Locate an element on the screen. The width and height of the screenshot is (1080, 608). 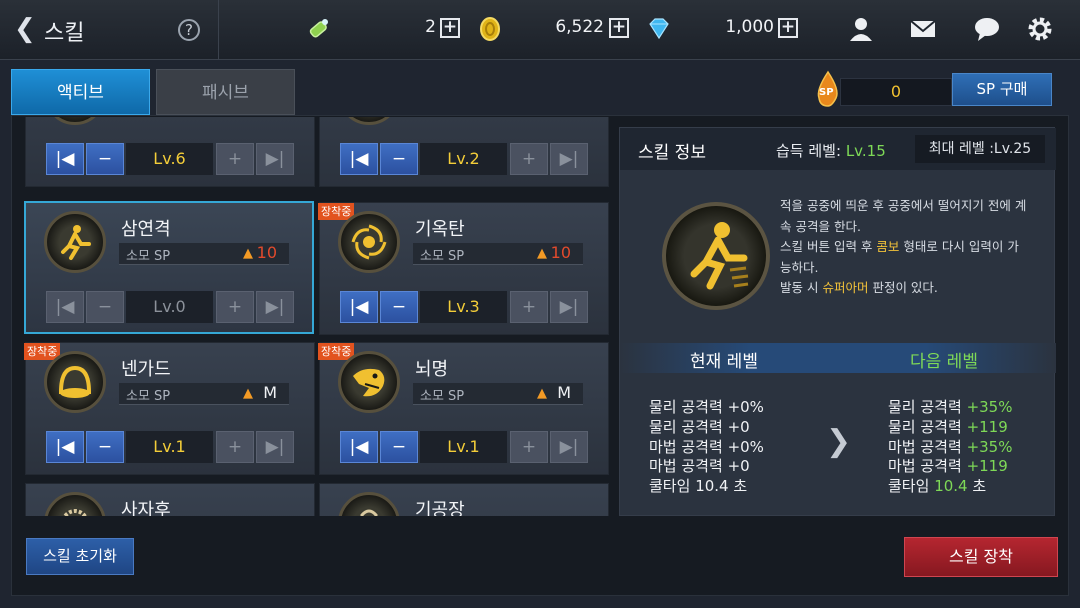
skill-card: 장착중 기옥탄 소모 SP ▲ 10 |◀ − Lv.3 + ▶| is located at coordinates (463, 268).